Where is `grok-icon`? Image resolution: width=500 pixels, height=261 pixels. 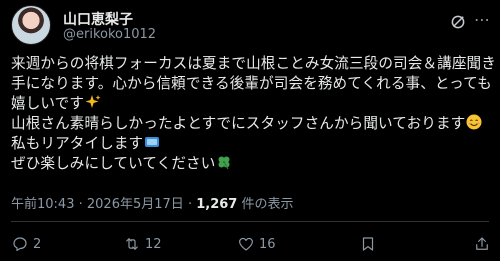 grok-icon is located at coordinates (458, 22).